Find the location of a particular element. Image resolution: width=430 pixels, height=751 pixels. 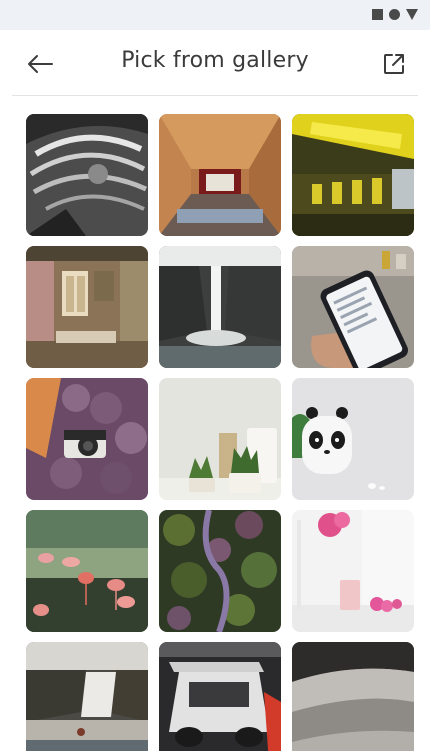

wooden-tunnel-room-photo is located at coordinates (220, 175).